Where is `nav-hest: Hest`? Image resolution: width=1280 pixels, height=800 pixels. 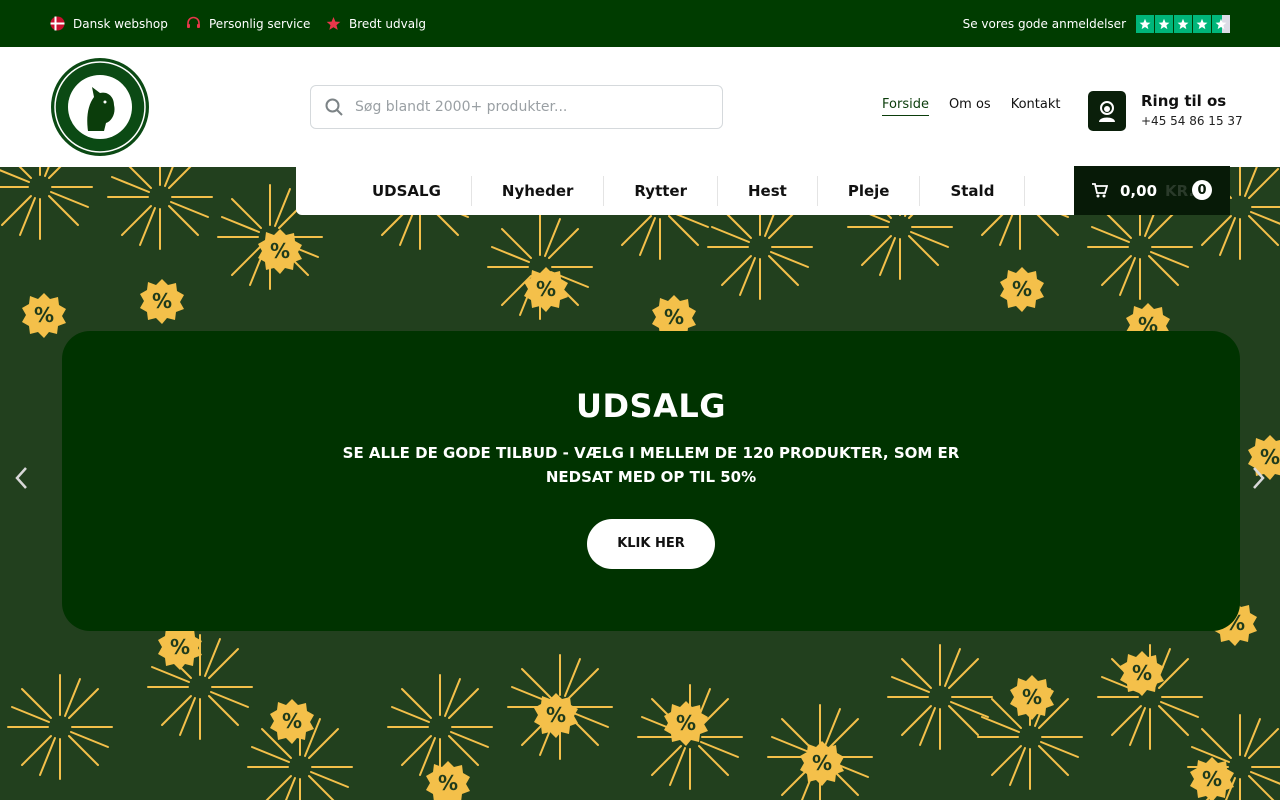 nav-hest: Hest is located at coordinates (768, 191).